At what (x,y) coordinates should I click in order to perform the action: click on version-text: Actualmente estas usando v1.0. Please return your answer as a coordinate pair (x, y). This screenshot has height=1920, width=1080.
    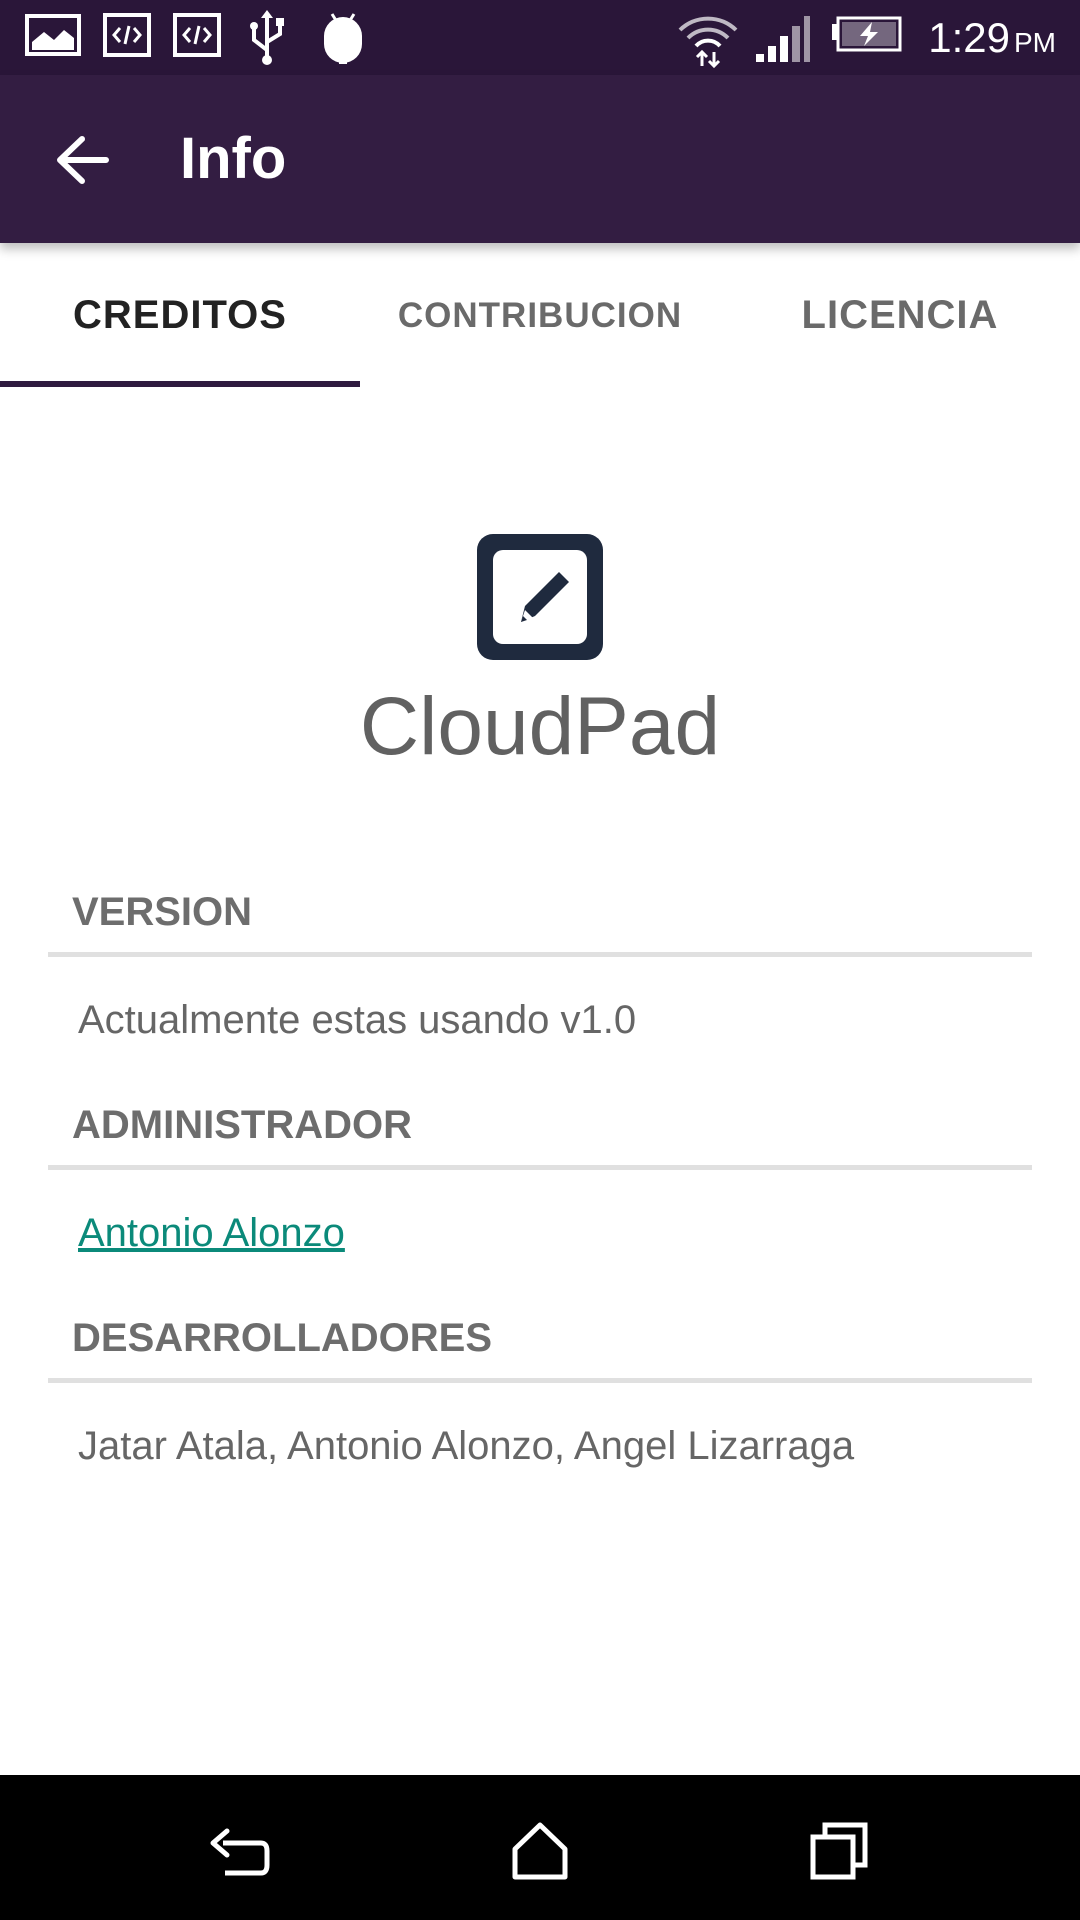
    Looking at the image, I should click on (357, 1020).